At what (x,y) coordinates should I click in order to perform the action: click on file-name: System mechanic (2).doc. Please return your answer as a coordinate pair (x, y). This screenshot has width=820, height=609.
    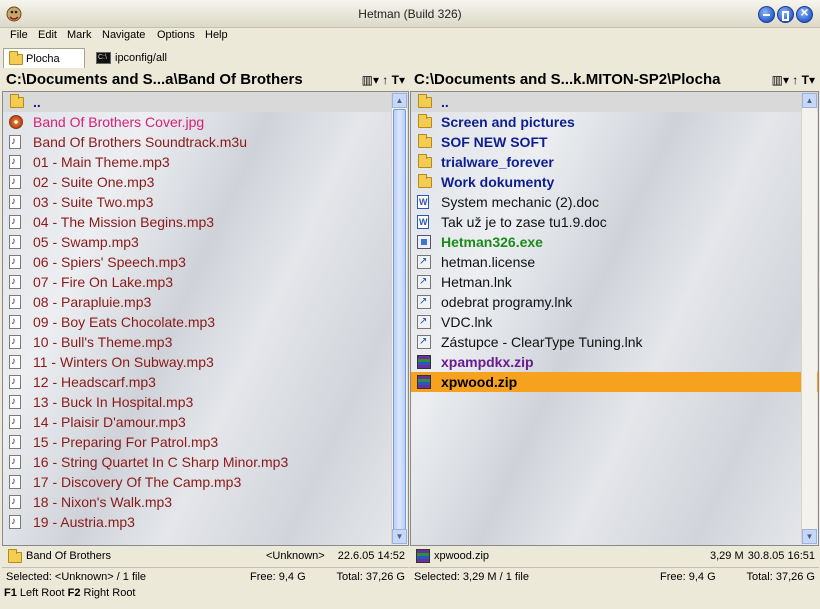
    Looking at the image, I should click on (520, 202).